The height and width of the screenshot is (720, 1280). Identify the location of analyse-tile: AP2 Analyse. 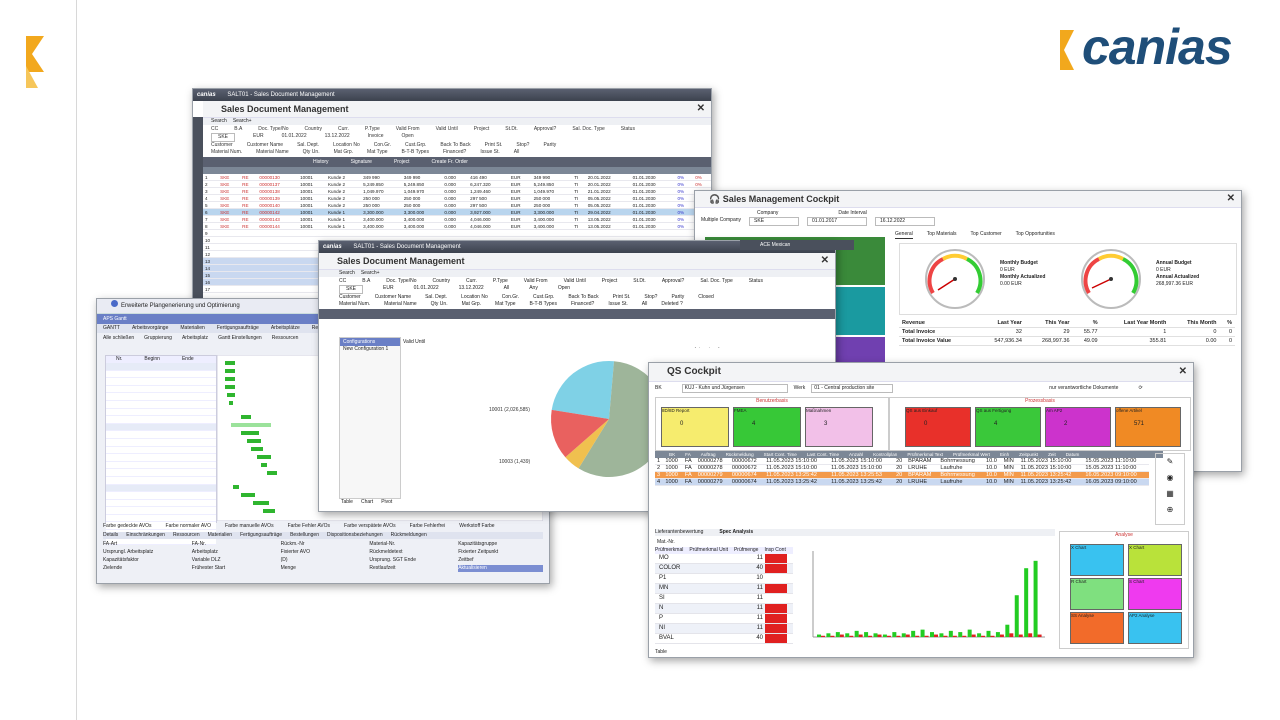
(1155, 628).